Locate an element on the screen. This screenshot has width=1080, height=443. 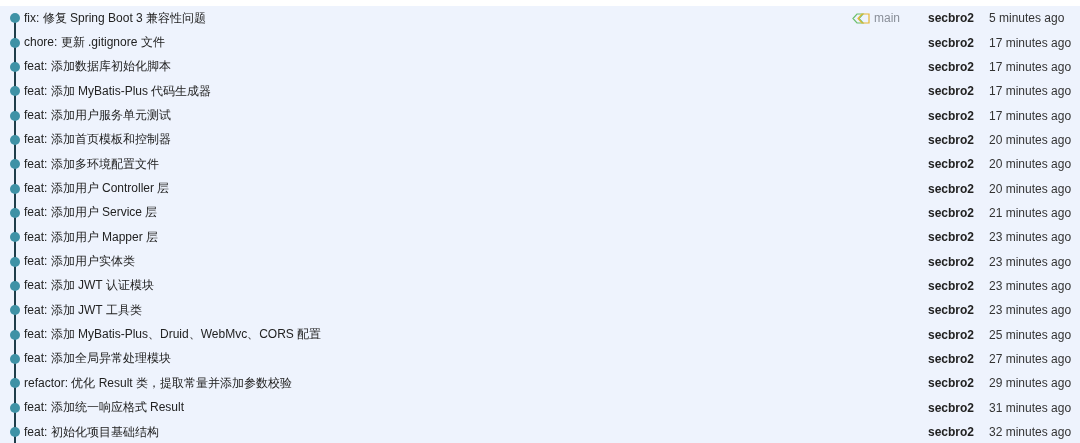
commit-message: feat: 添加 JWT 工具类 is located at coordinates (83, 310).